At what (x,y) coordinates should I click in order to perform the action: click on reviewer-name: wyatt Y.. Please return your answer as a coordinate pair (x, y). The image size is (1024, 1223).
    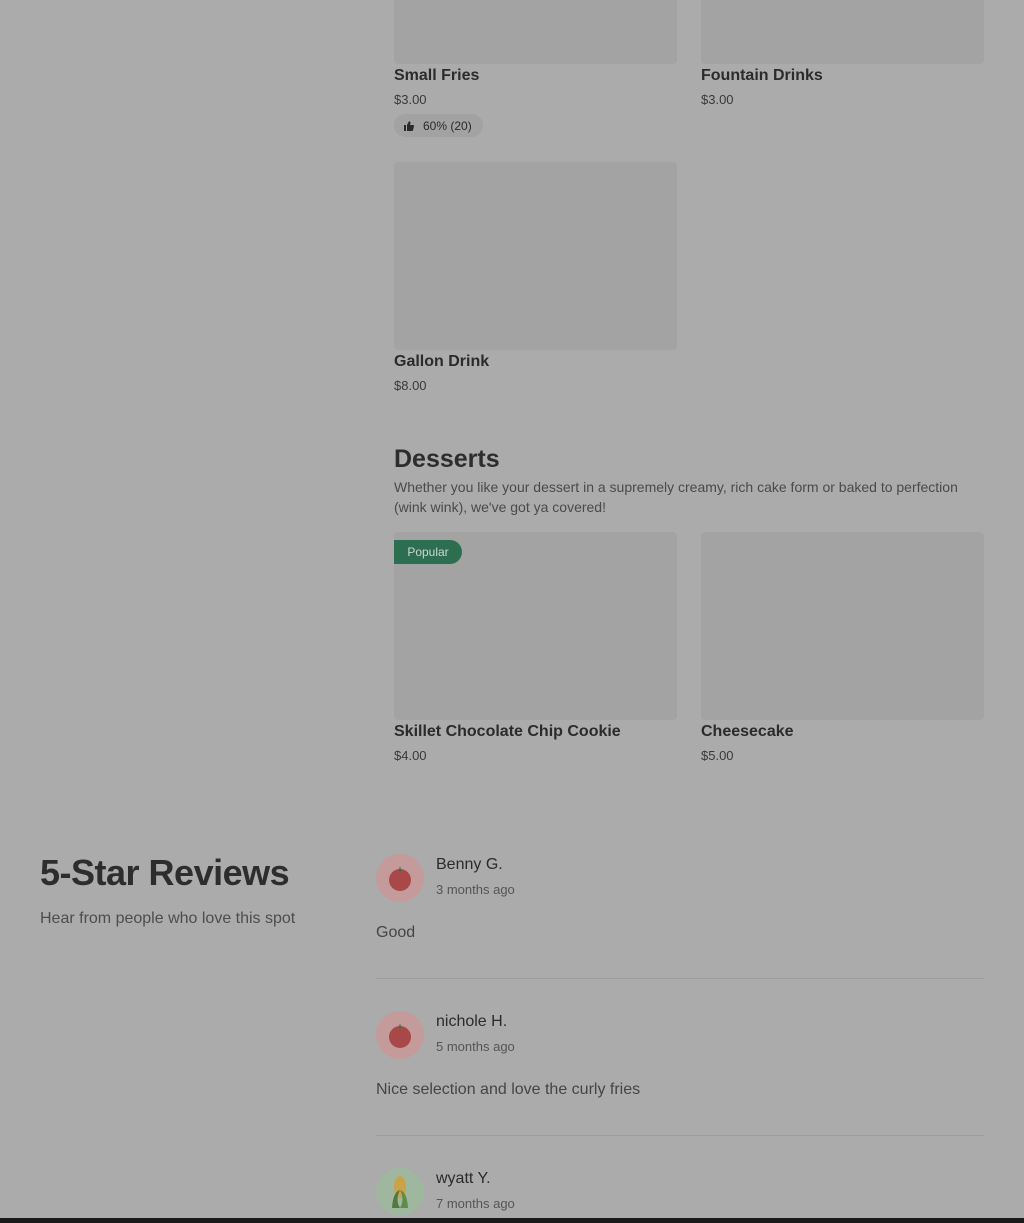
    Looking at the image, I should click on (463, 1179).